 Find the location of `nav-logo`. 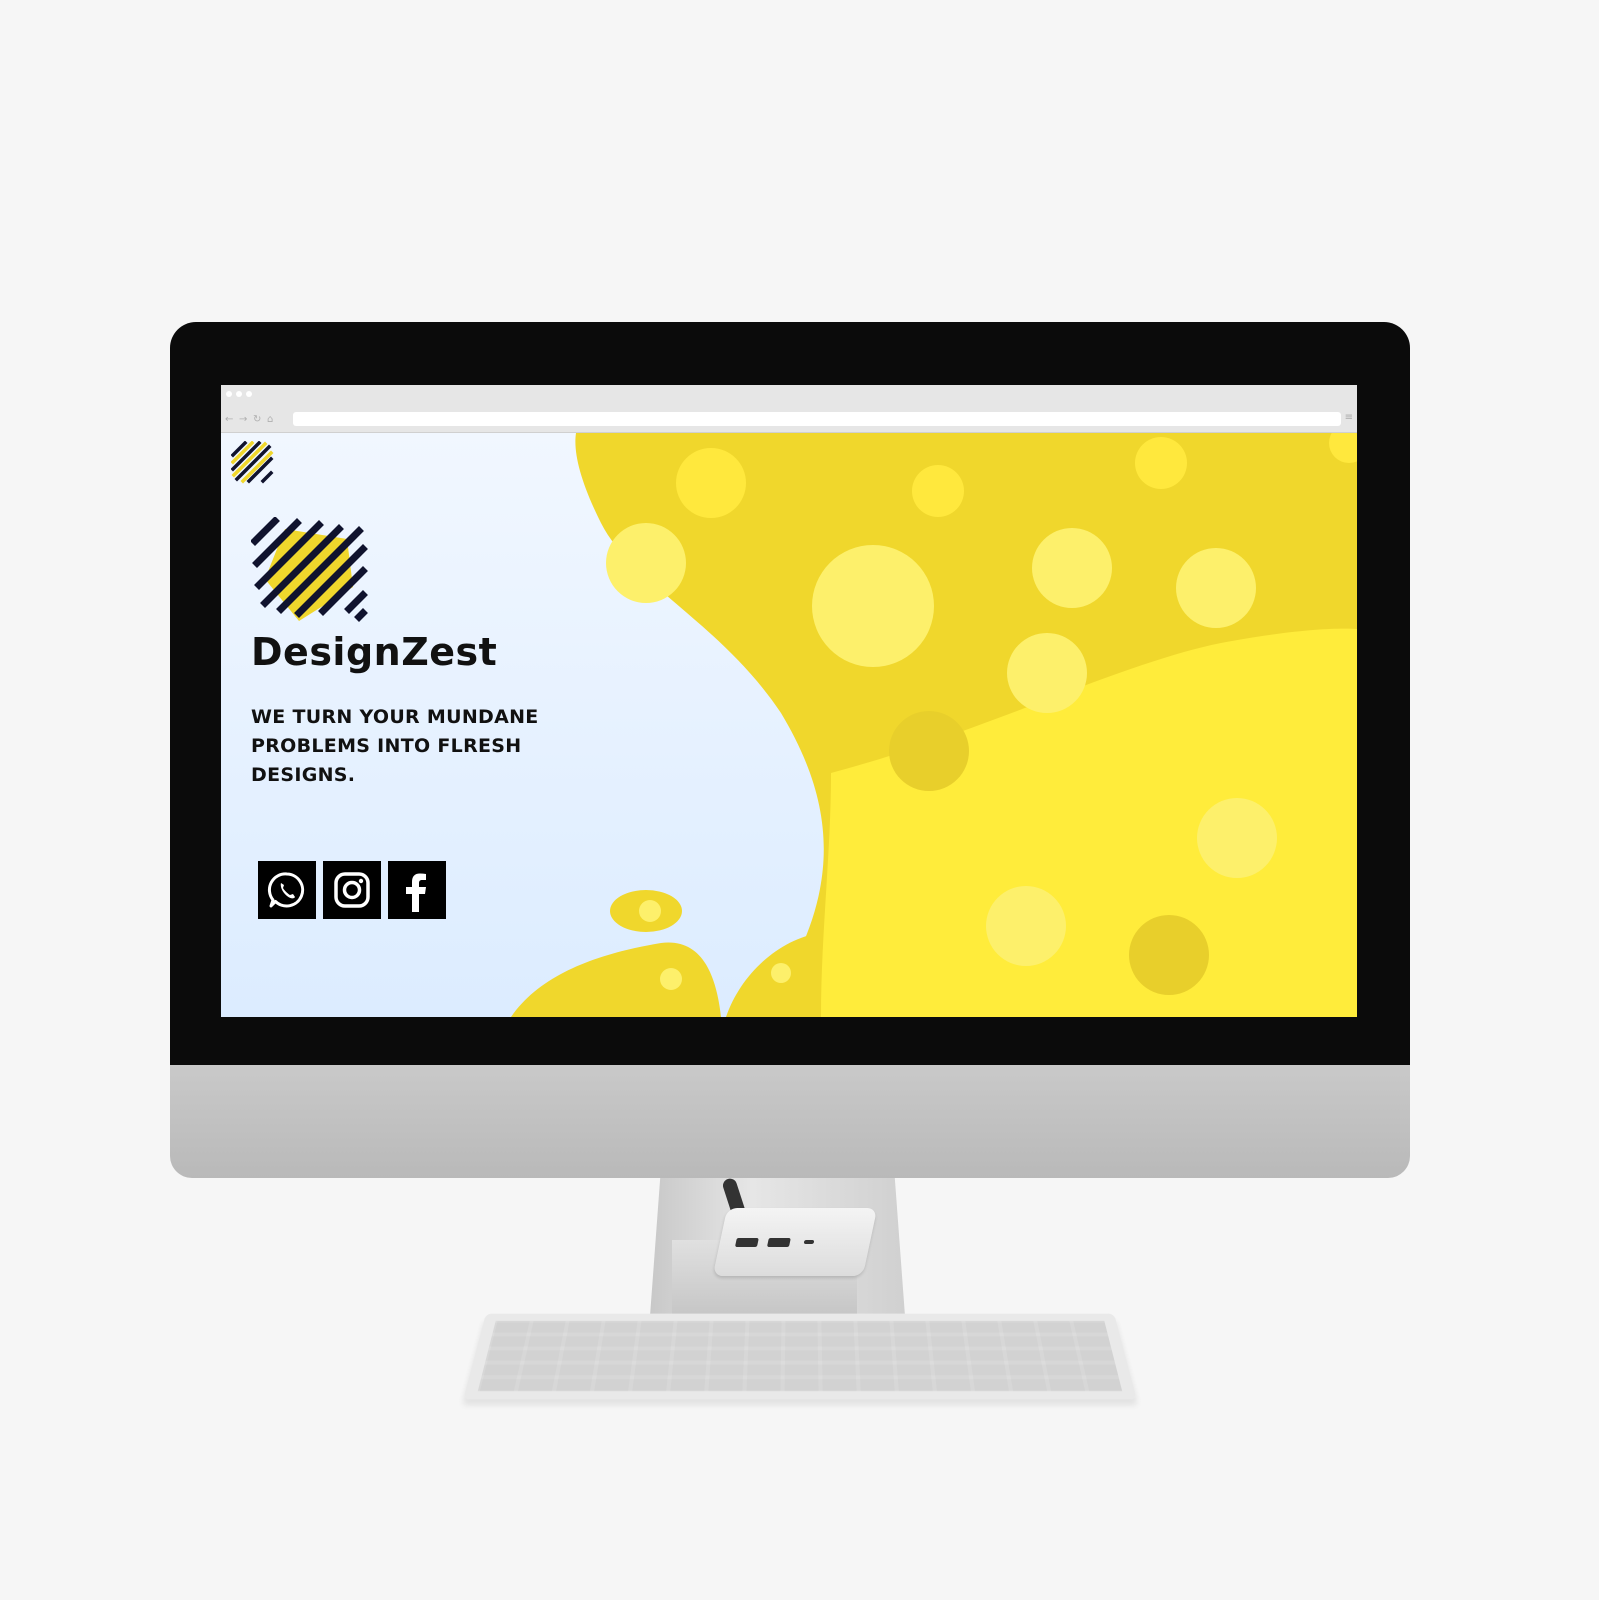

nav-logo is located at coordinates (254, 464).